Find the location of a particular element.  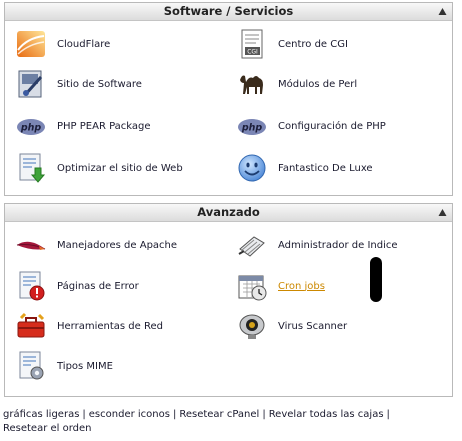

error-page-icon is located at coordinates (32, 286).